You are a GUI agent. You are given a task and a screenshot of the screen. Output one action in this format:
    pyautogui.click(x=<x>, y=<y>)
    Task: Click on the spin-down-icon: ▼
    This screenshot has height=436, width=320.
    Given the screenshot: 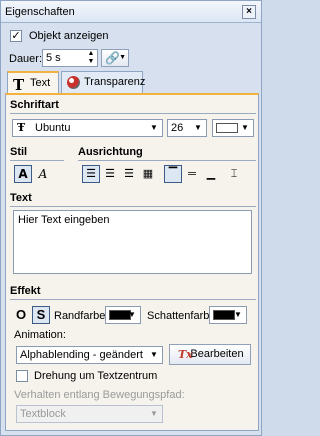 What is the action you would take?
    pyautogui.click(x=91, y=62)
    